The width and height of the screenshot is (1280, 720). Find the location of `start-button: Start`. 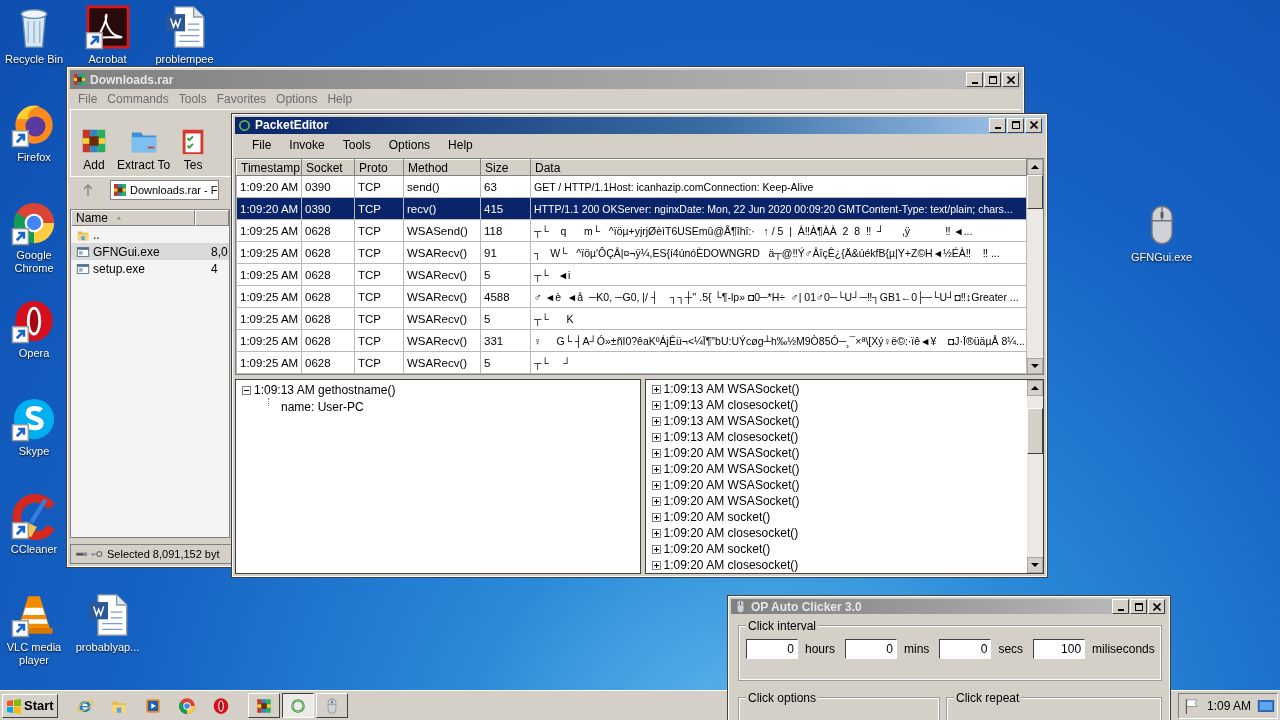

start-button: Start is located at coordinates (30, 705).